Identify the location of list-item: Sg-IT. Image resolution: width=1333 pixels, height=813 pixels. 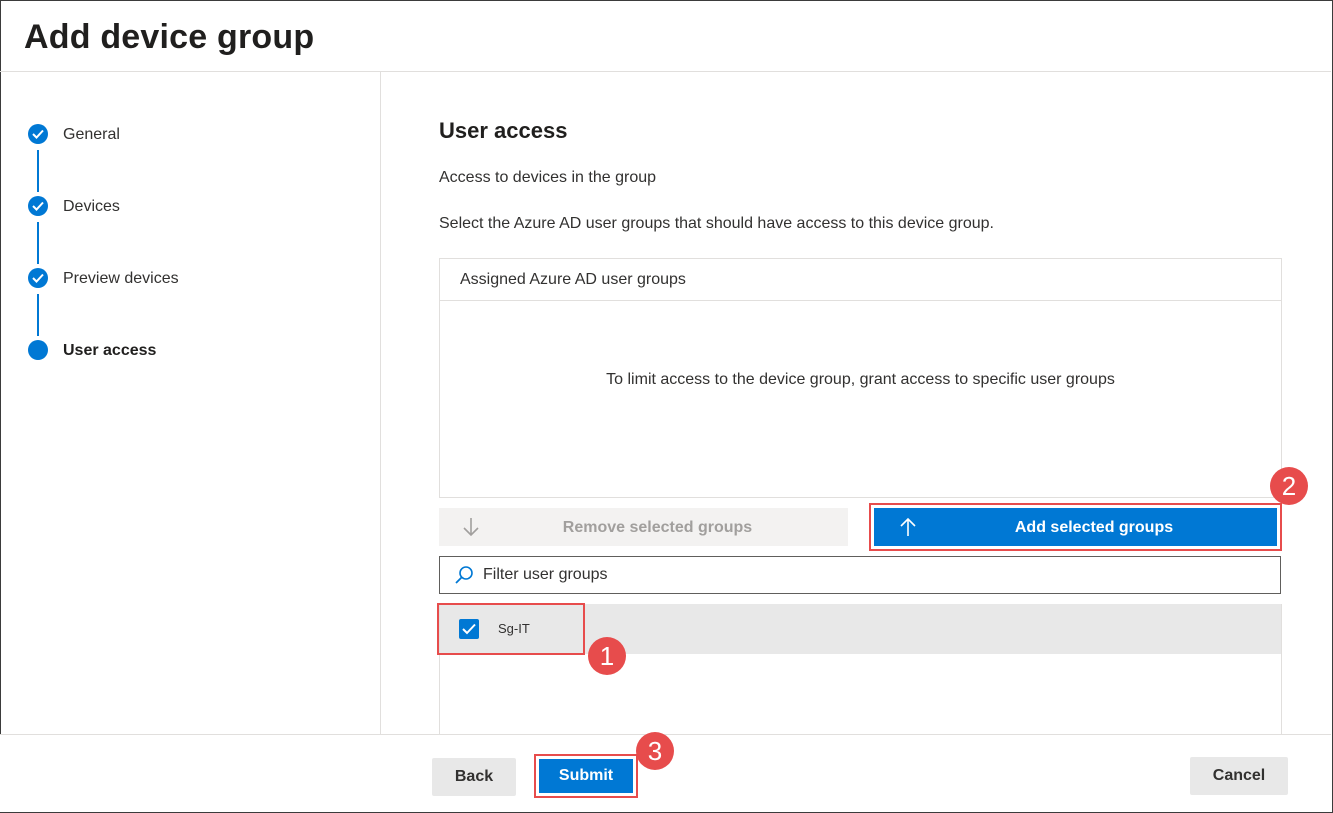
(859, 629).